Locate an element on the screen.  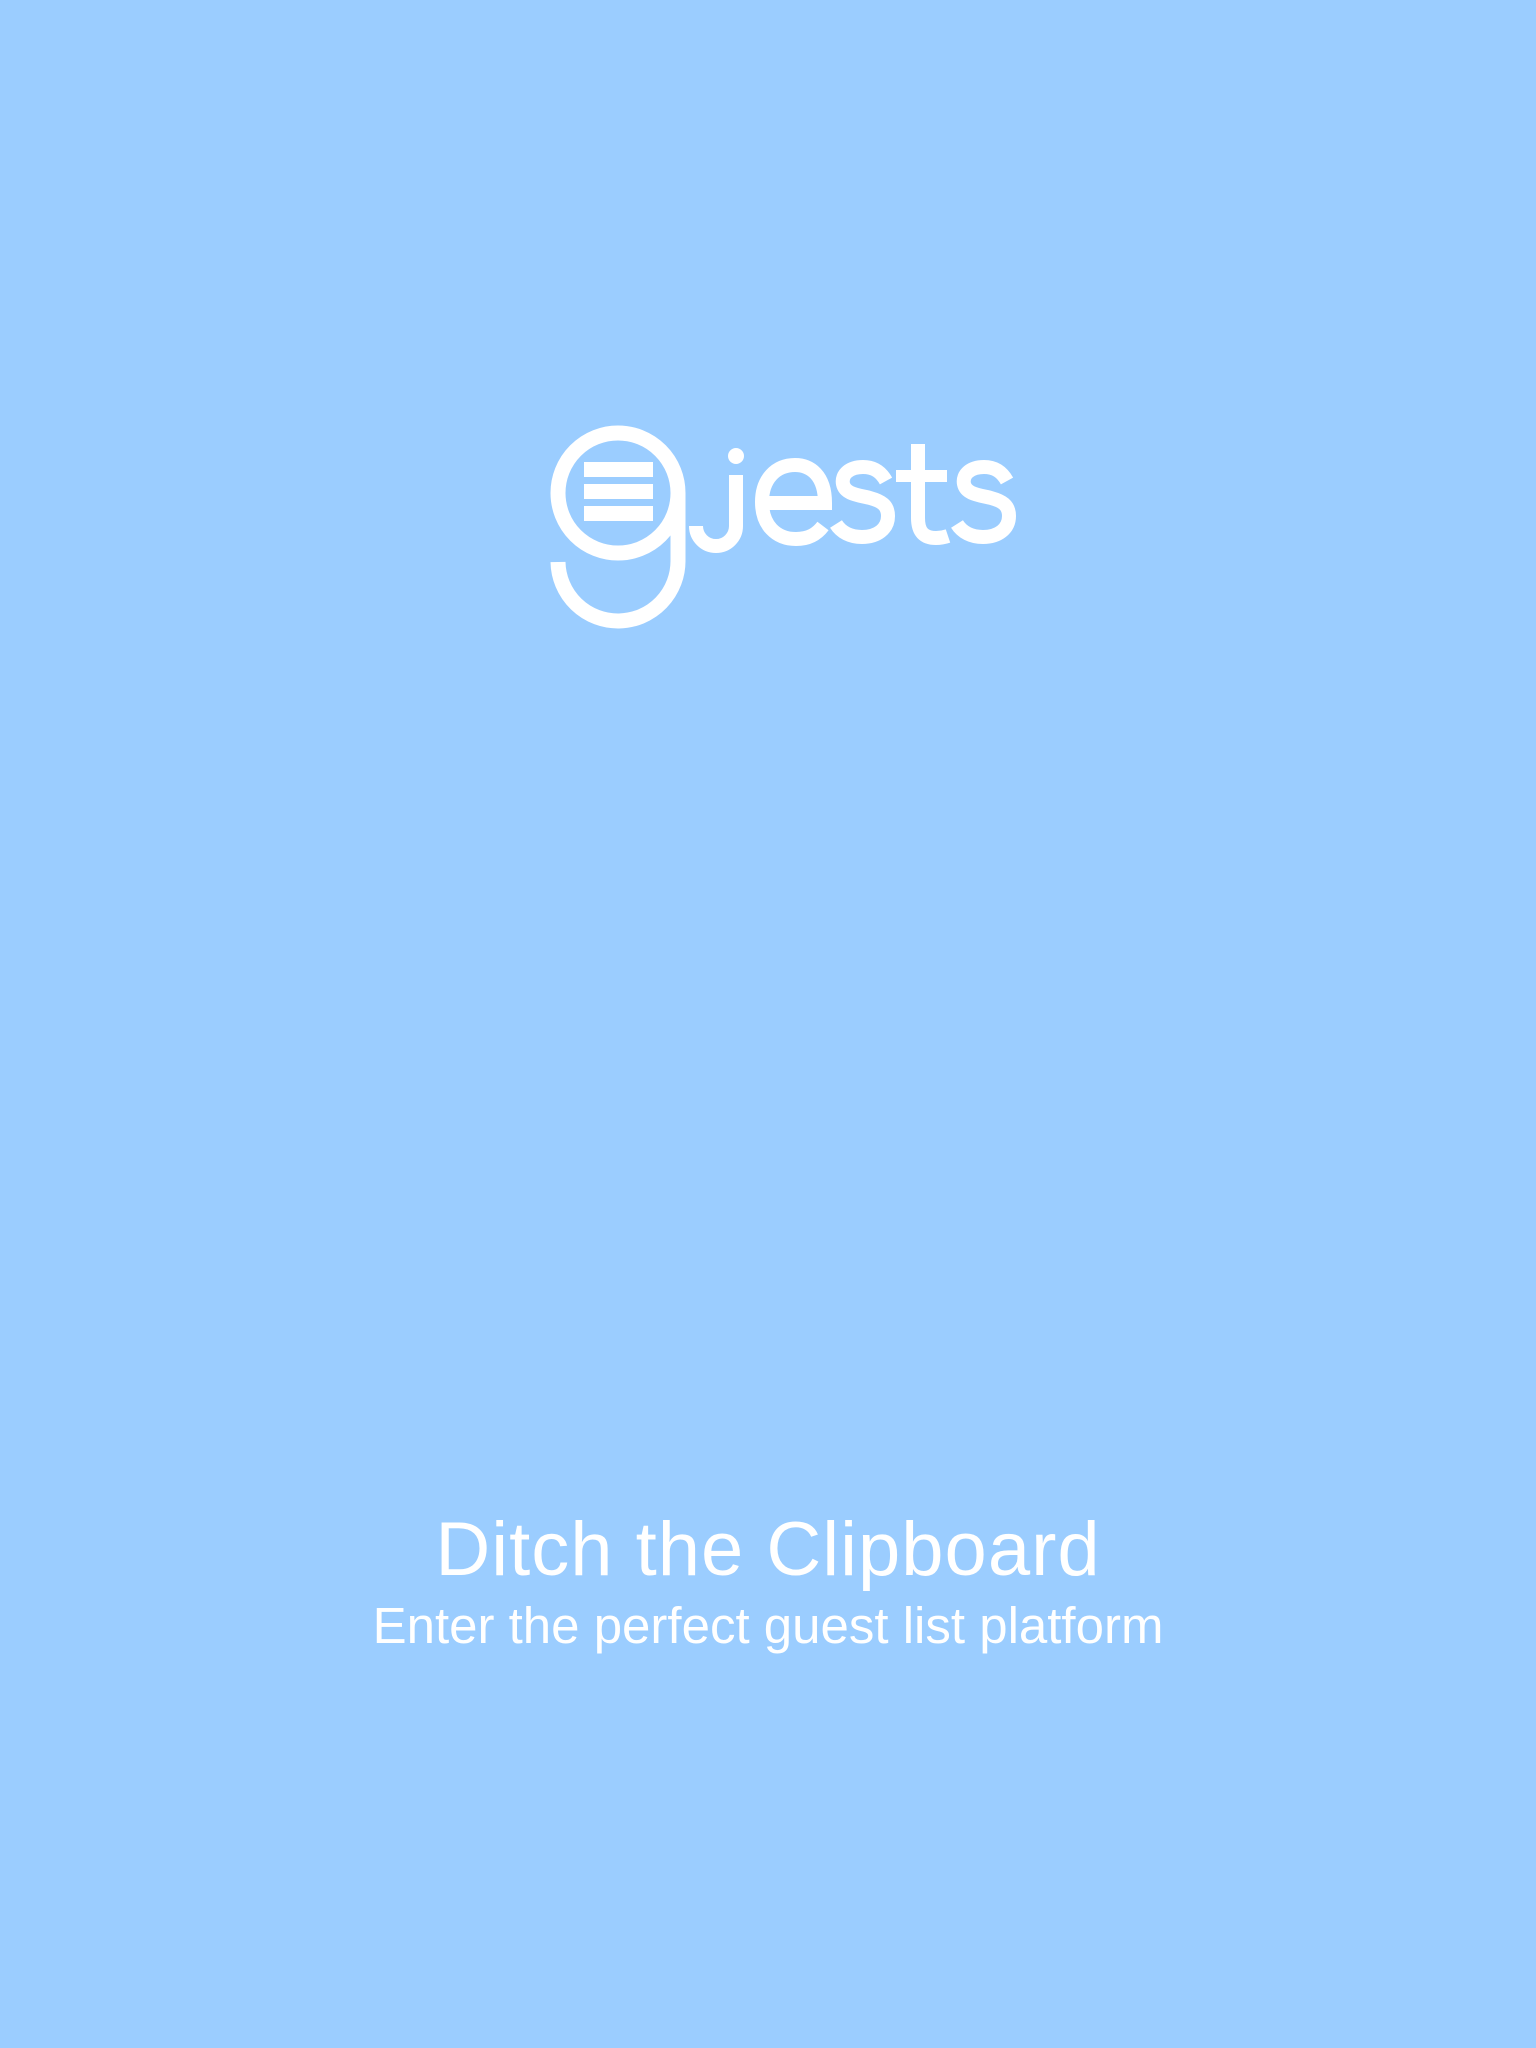
logo-j-stem is located at coordinates (716, 514).